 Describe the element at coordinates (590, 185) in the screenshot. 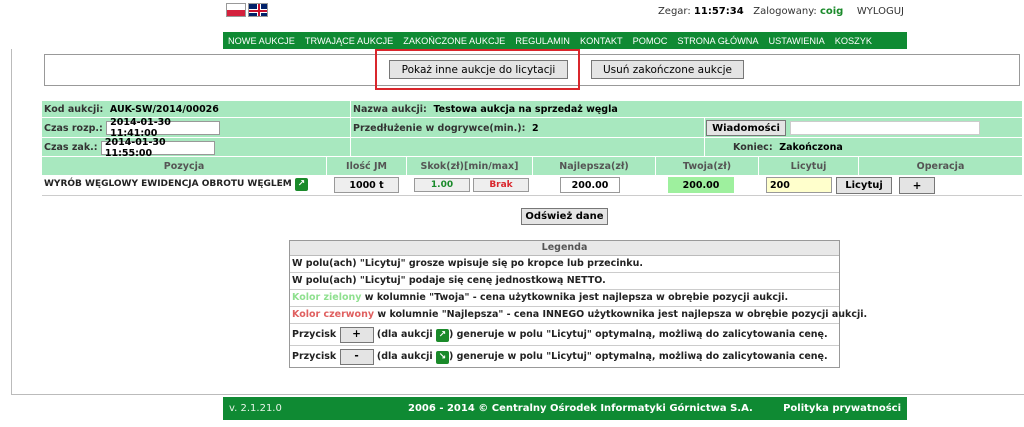

I see `row-best: 200.00` at that location.